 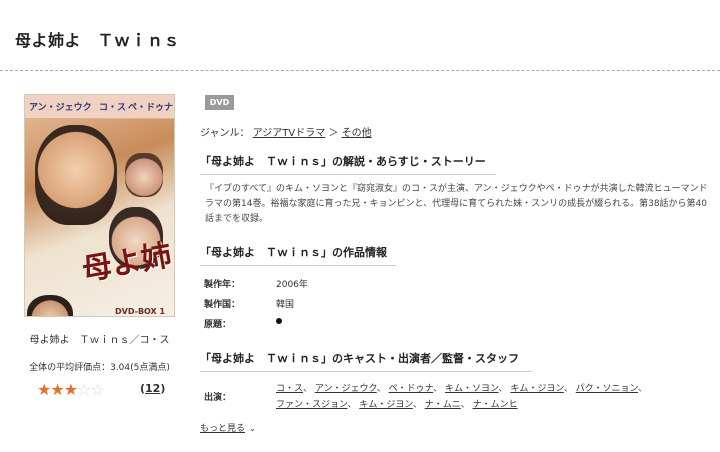 I want to click on show-more-link: もっと見る ⌄, so click(x=228, y=427).